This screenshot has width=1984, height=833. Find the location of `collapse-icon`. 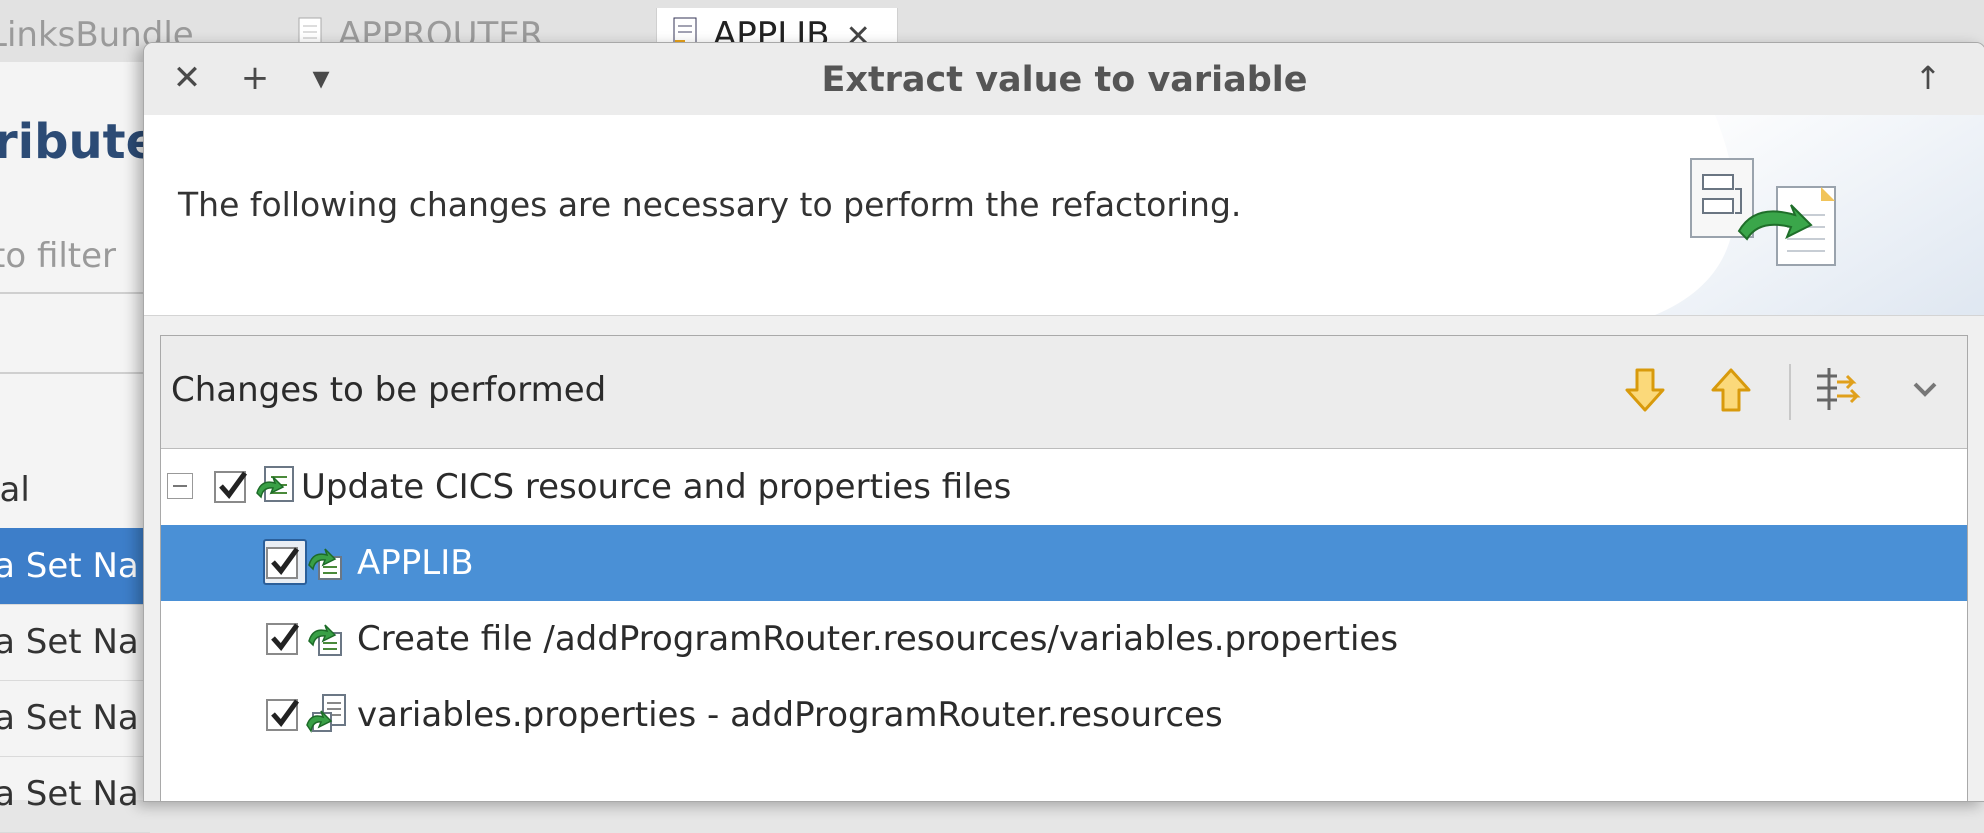

collapse-icon is located at coordinates (180, 486).